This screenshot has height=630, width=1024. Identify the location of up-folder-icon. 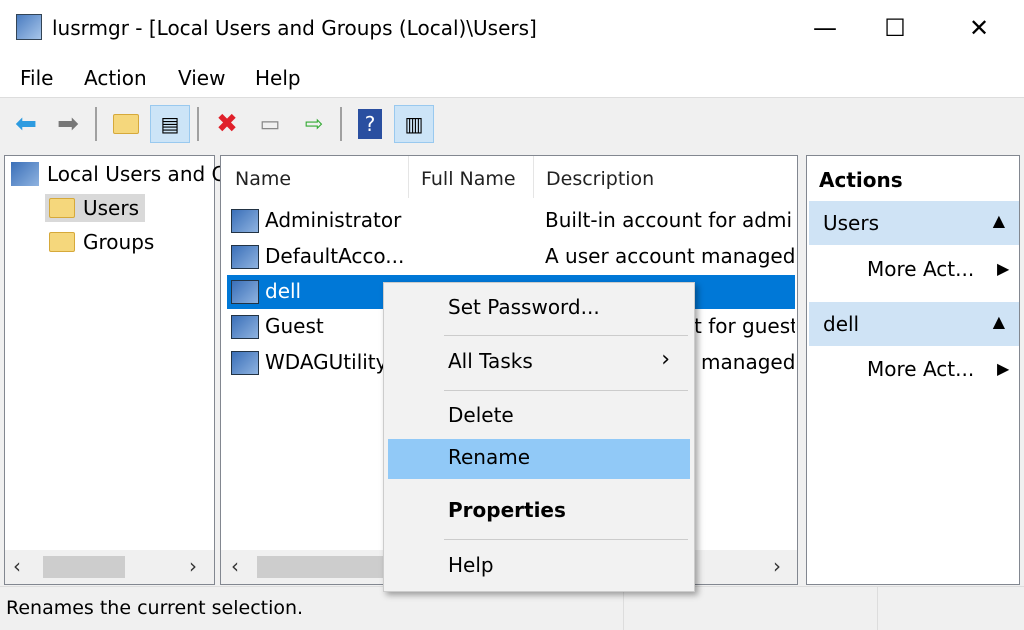
(126, 124).